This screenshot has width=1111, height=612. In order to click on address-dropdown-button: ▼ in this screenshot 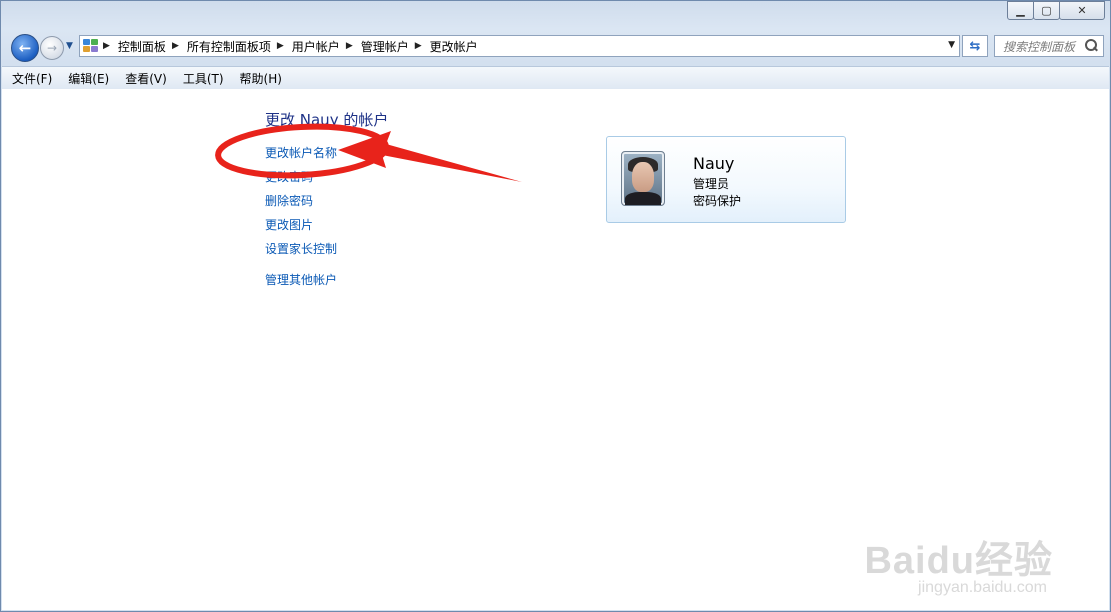, I will do `click(951, 45)`.